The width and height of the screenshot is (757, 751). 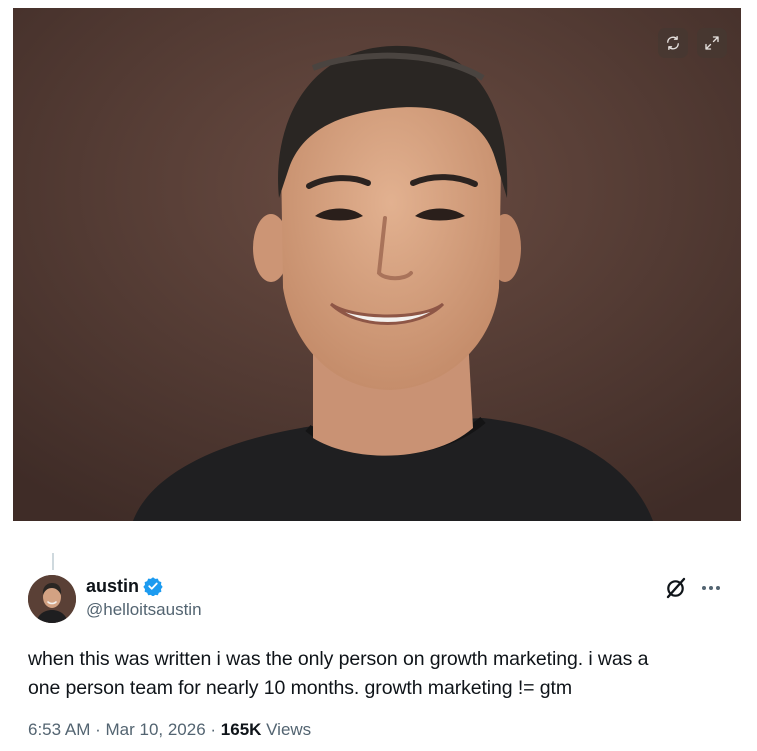 I want to click on verified-badge-icon, so click(x=153, y=586).